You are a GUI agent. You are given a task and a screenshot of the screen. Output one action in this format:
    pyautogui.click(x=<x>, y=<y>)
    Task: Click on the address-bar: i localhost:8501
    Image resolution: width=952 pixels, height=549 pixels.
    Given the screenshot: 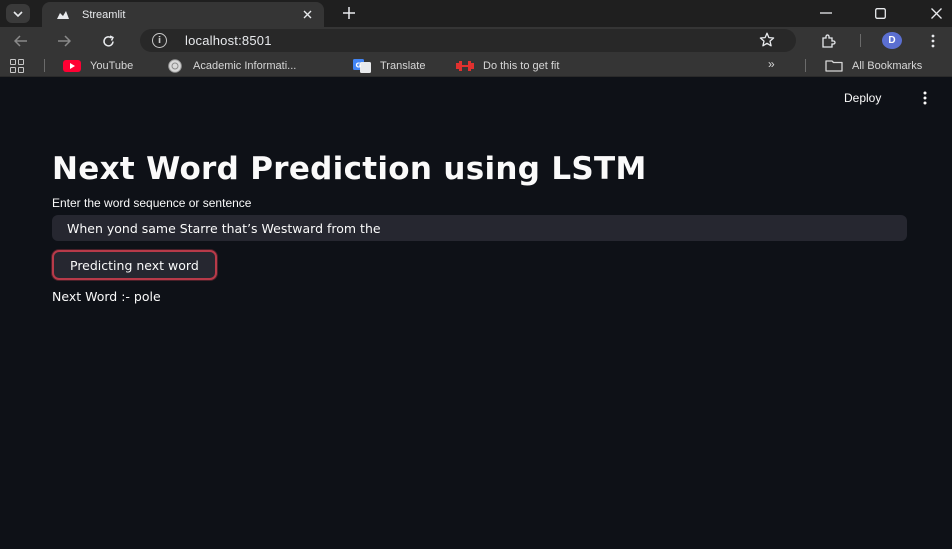 What is the action you would take?
    pyautogui.click(x=468, y=40)
    